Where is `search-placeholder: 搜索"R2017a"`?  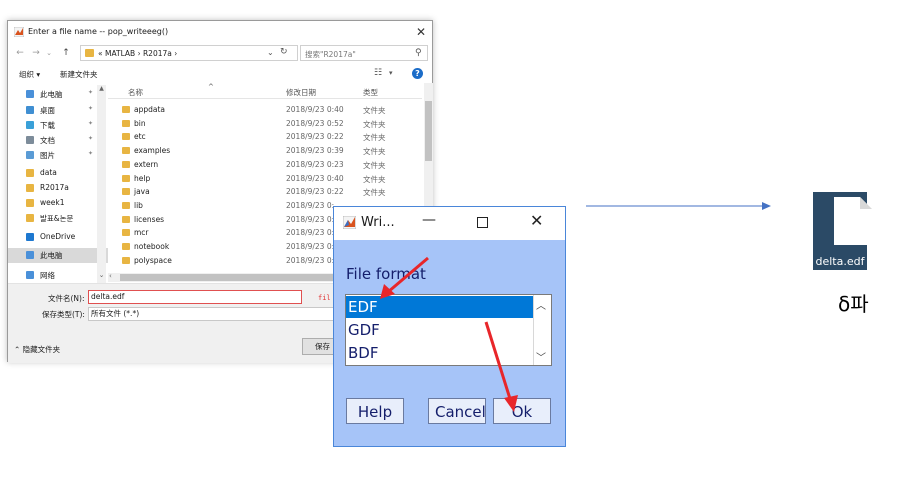 search-placeholder: 搜索"R2017a" is located at coordinates (330, 54).